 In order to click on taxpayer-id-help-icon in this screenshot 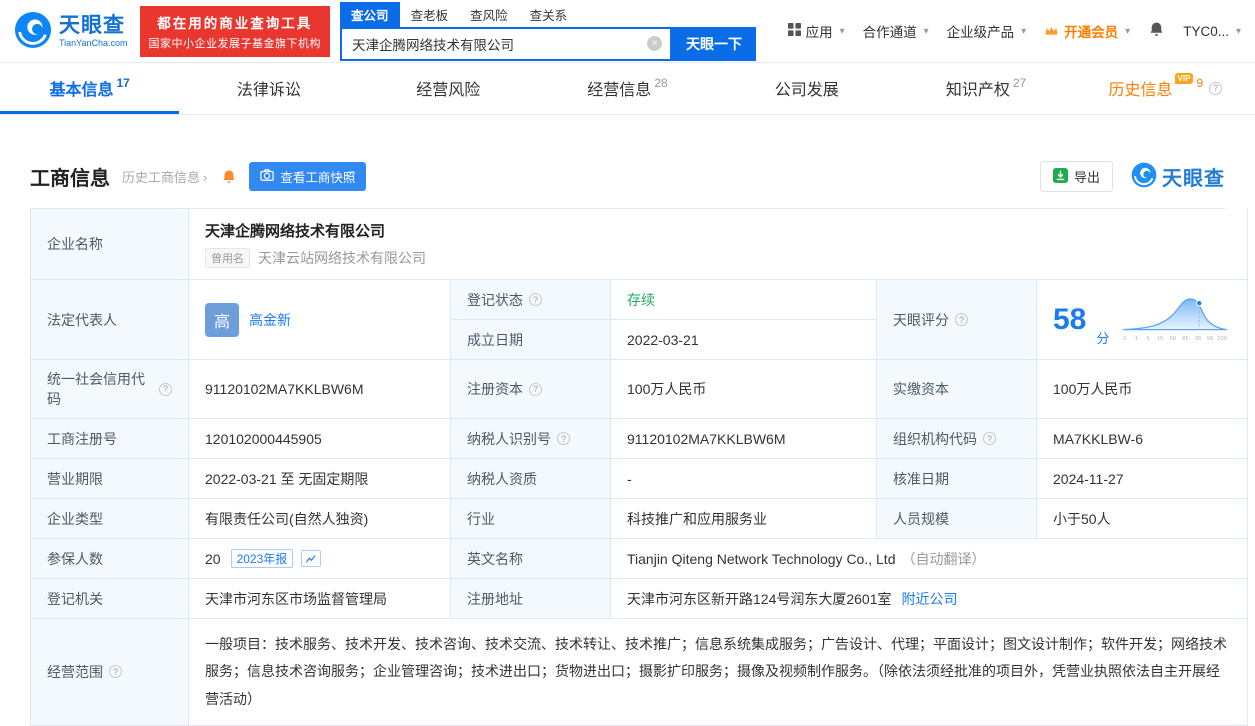, I will do `click(563, 438)`.